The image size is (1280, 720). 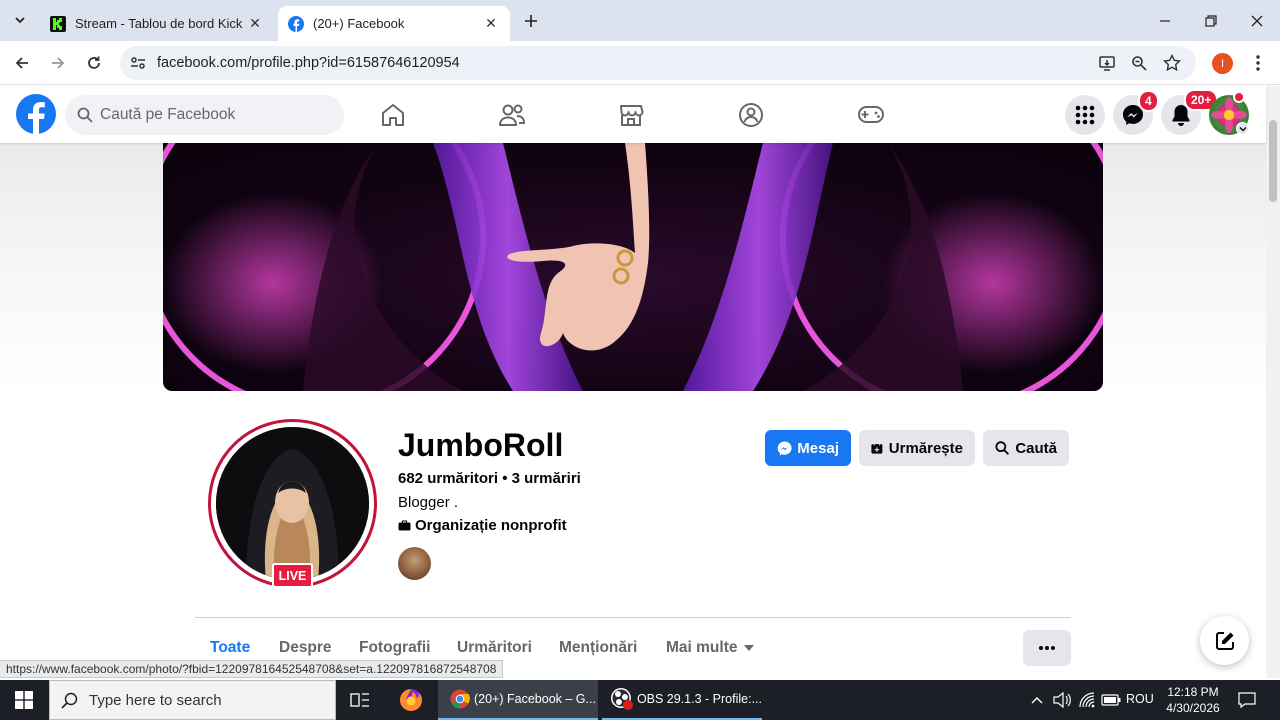 I want to click on tab-more-label: Mai multe, so click(x=702, y=647).